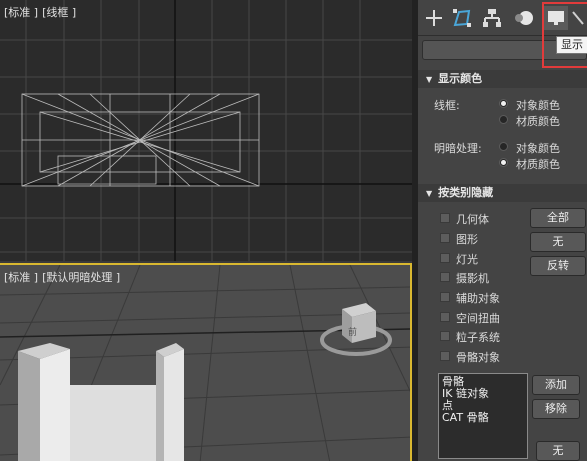 This screenshot has width=587, height=461. What do you see at coordinates (502, 79) in the screenshot?
I see `rollout-display-color: ▼ 显示颜色` at bounding box center [502, 79].